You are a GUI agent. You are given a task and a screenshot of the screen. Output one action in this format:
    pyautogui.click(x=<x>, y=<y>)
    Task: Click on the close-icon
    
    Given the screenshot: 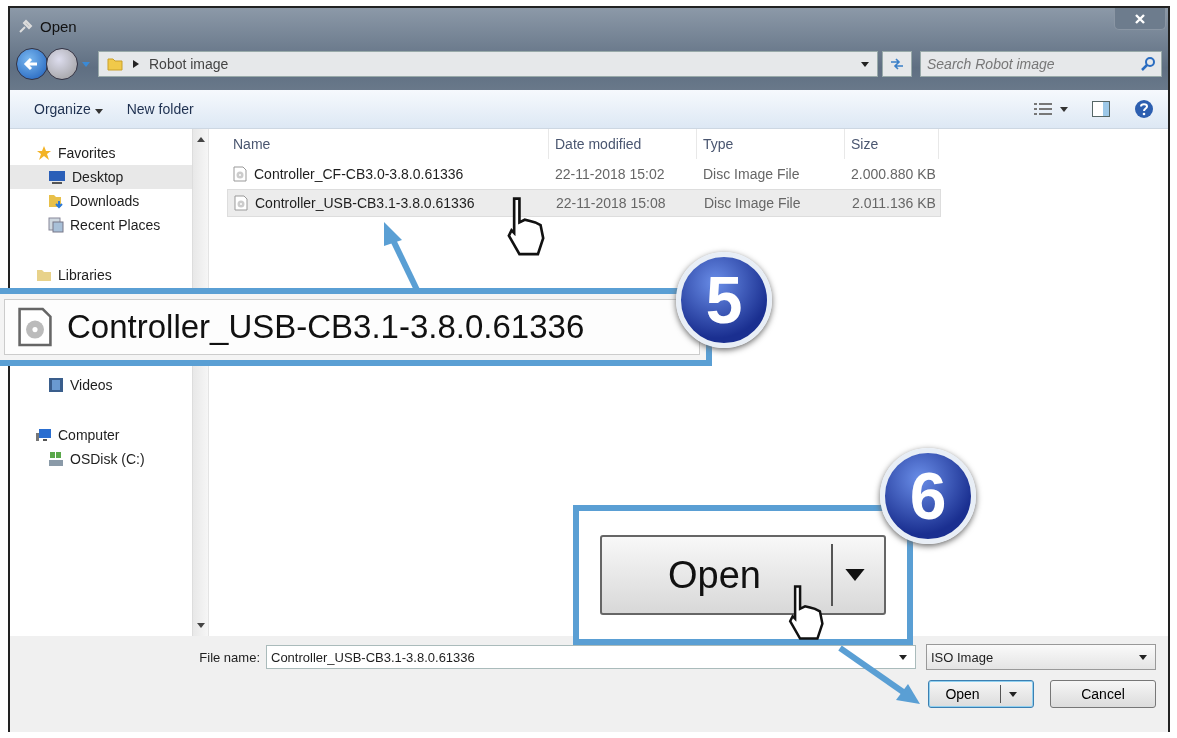 What is the action you would take?
    pyautogui.click(x=1140, y=18)
    